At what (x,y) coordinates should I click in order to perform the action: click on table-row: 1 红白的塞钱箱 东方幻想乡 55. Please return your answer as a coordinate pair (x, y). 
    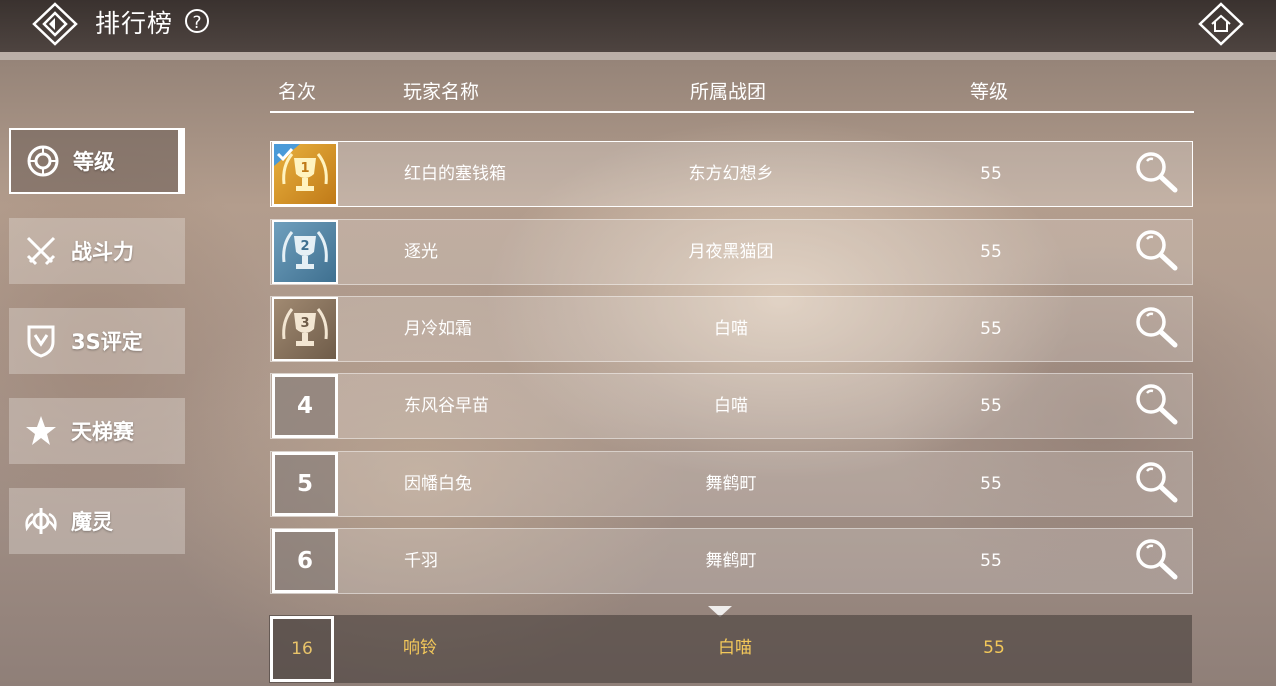
    Looking at the image, I should click on (731, 174).